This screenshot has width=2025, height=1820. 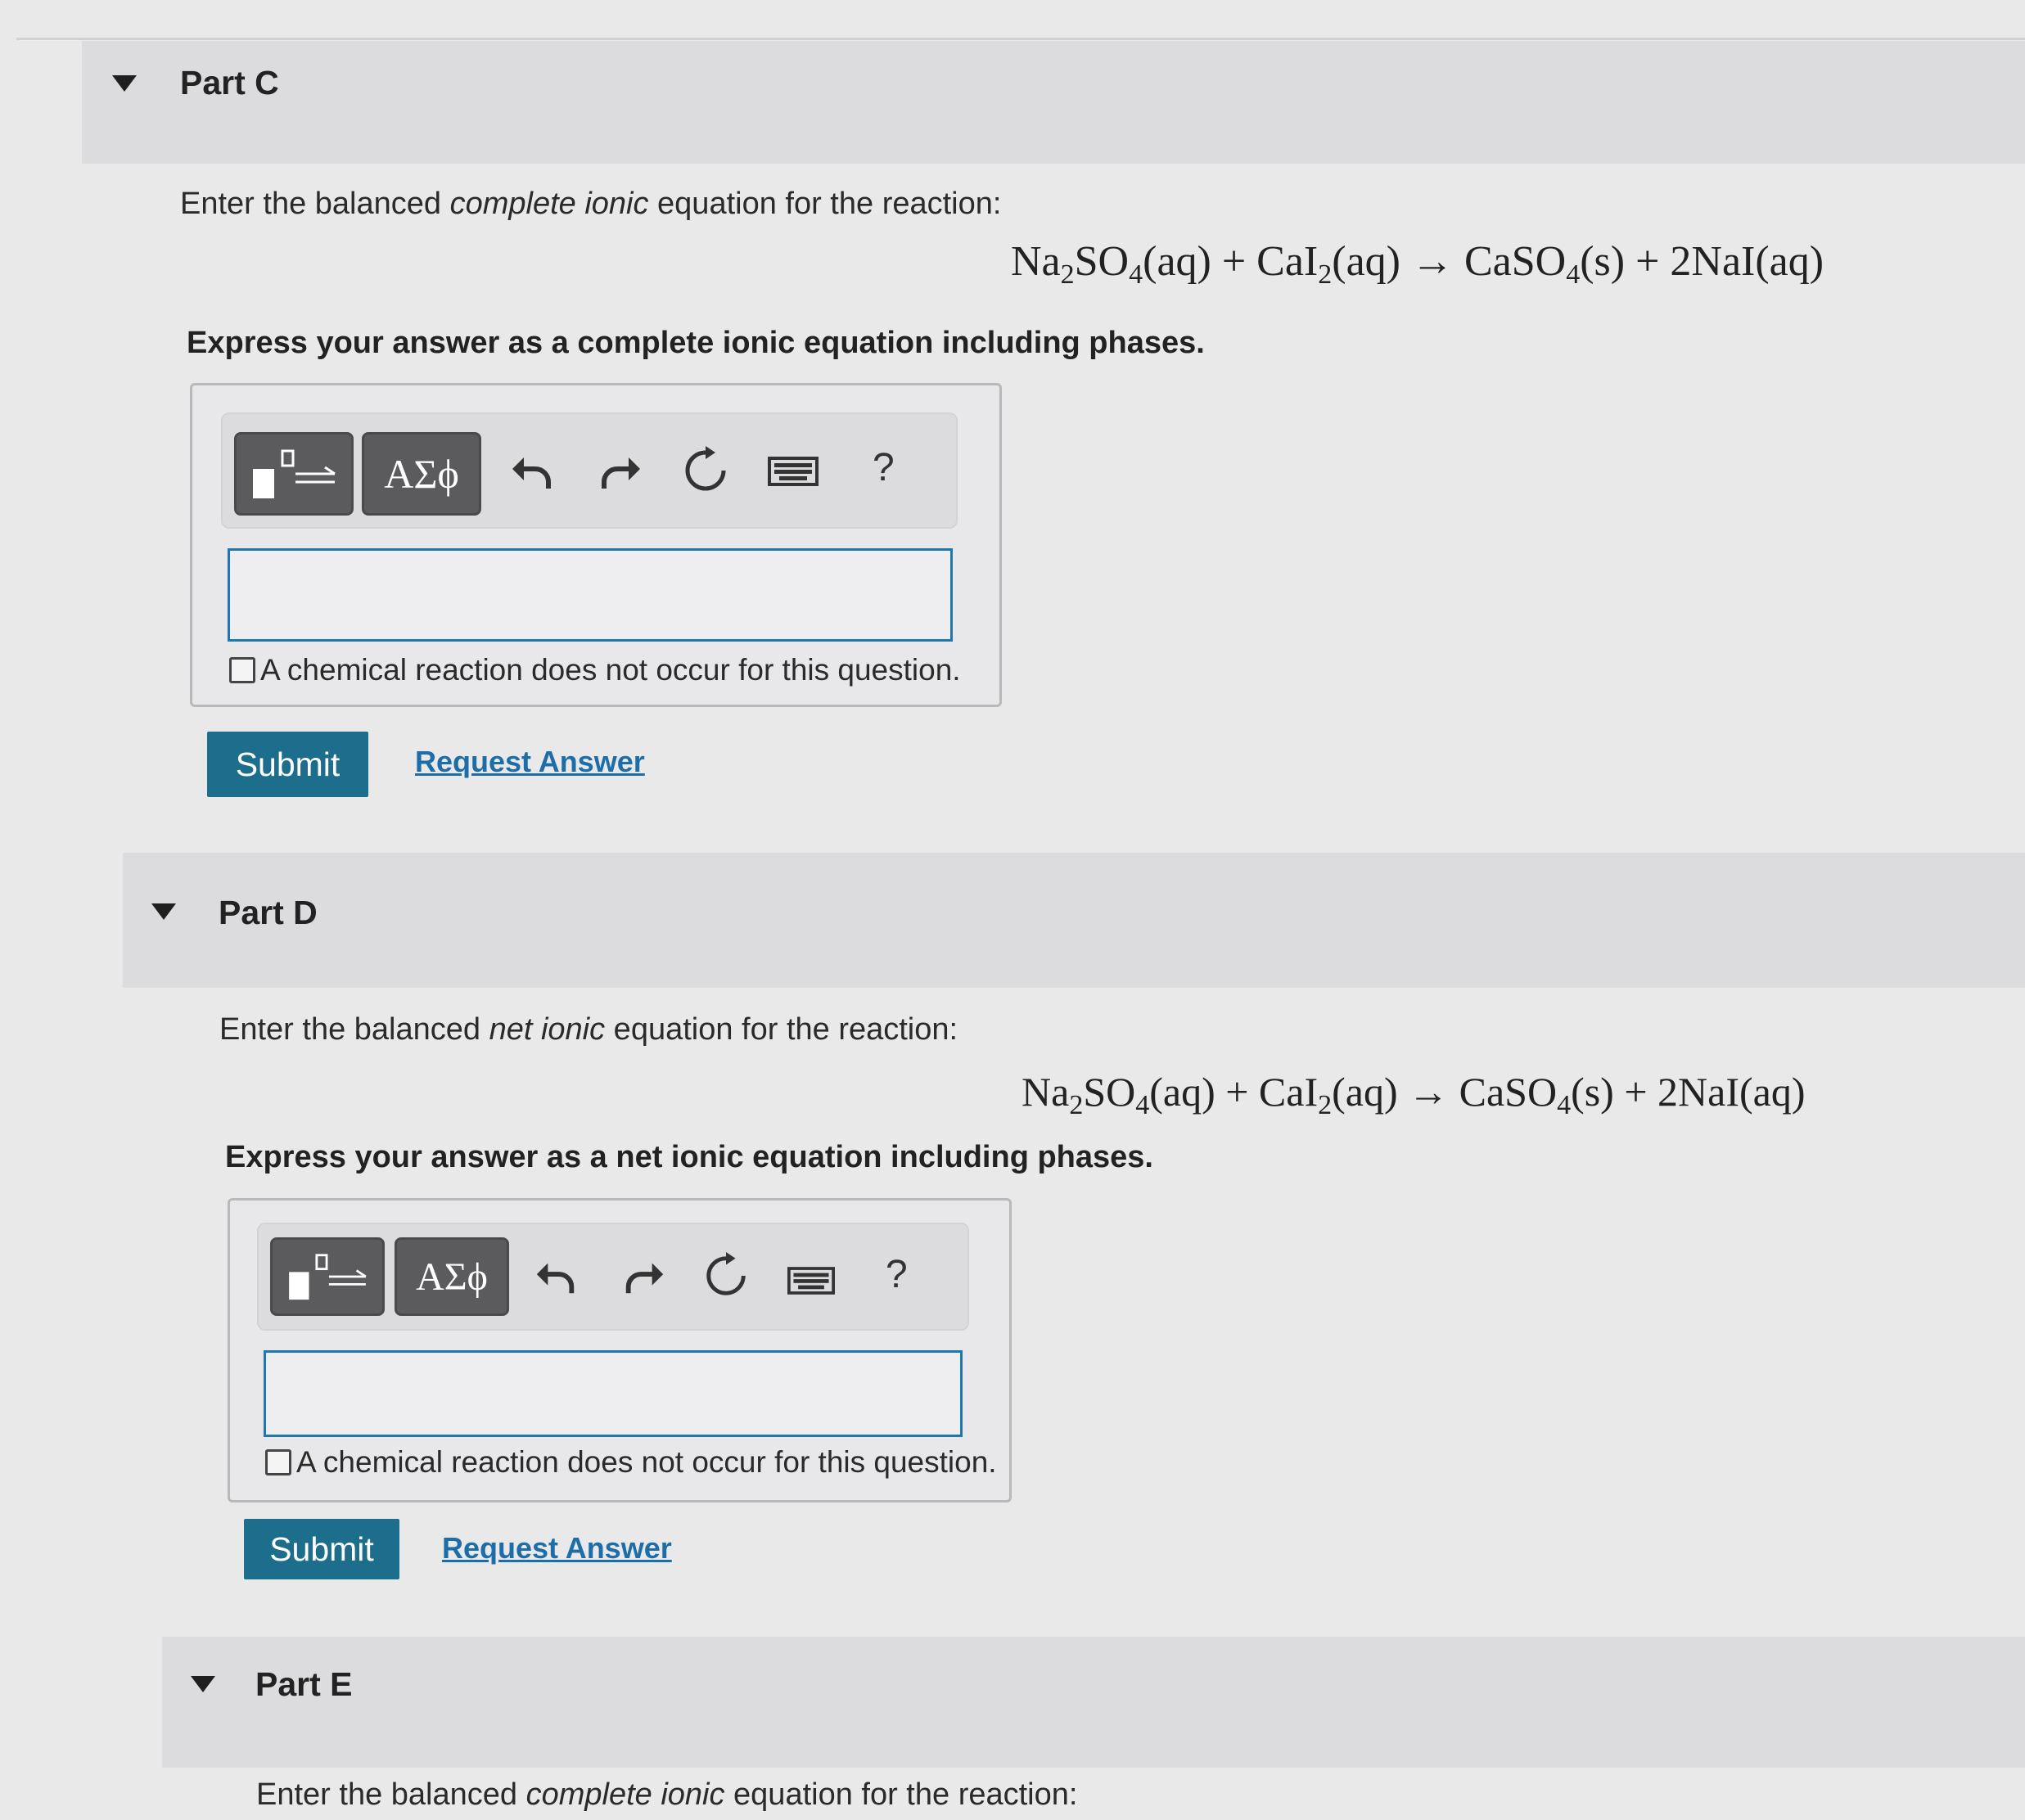 What do you see at coordinates (547, 1029) in the screenshot?
I see `prompt-emphasis: net ionic` at bounding box center [547, 1029].